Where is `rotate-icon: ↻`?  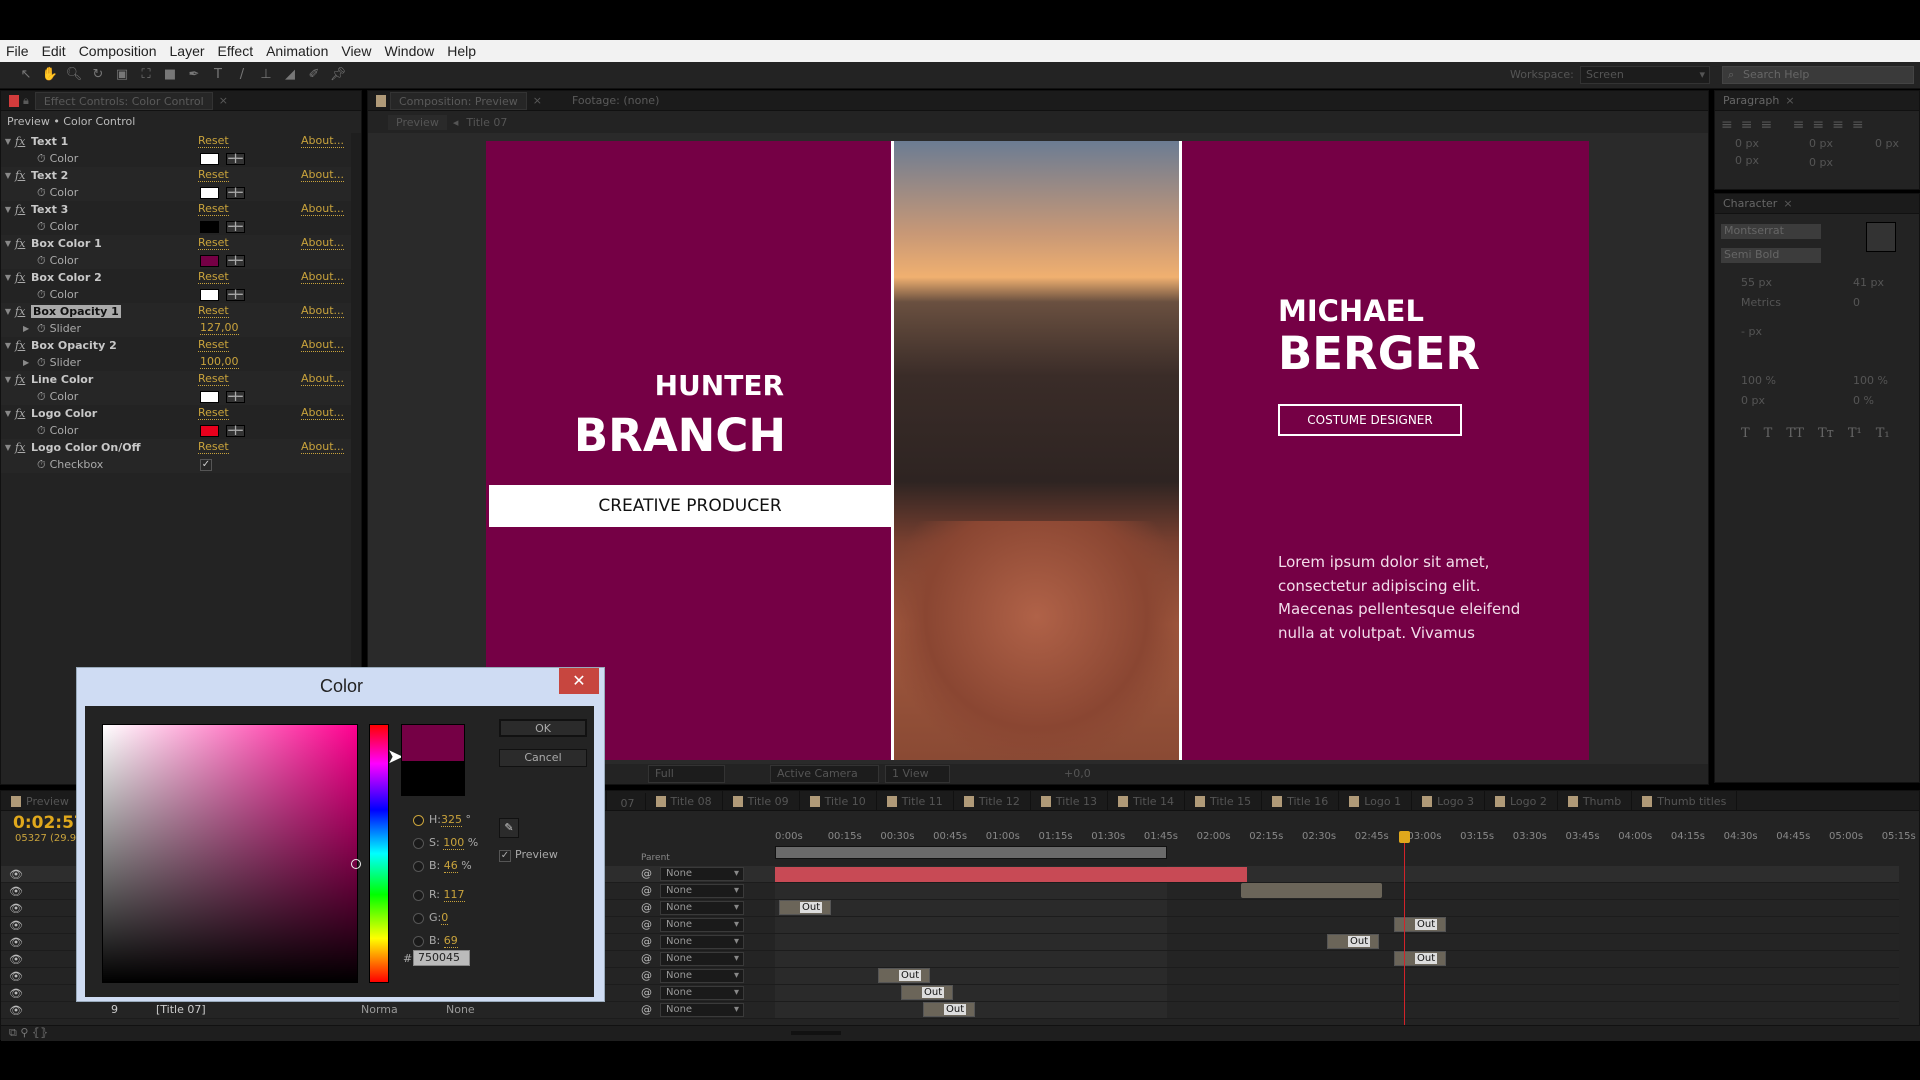
rotate-icon: ↻ is located at coordinates (98, 75).